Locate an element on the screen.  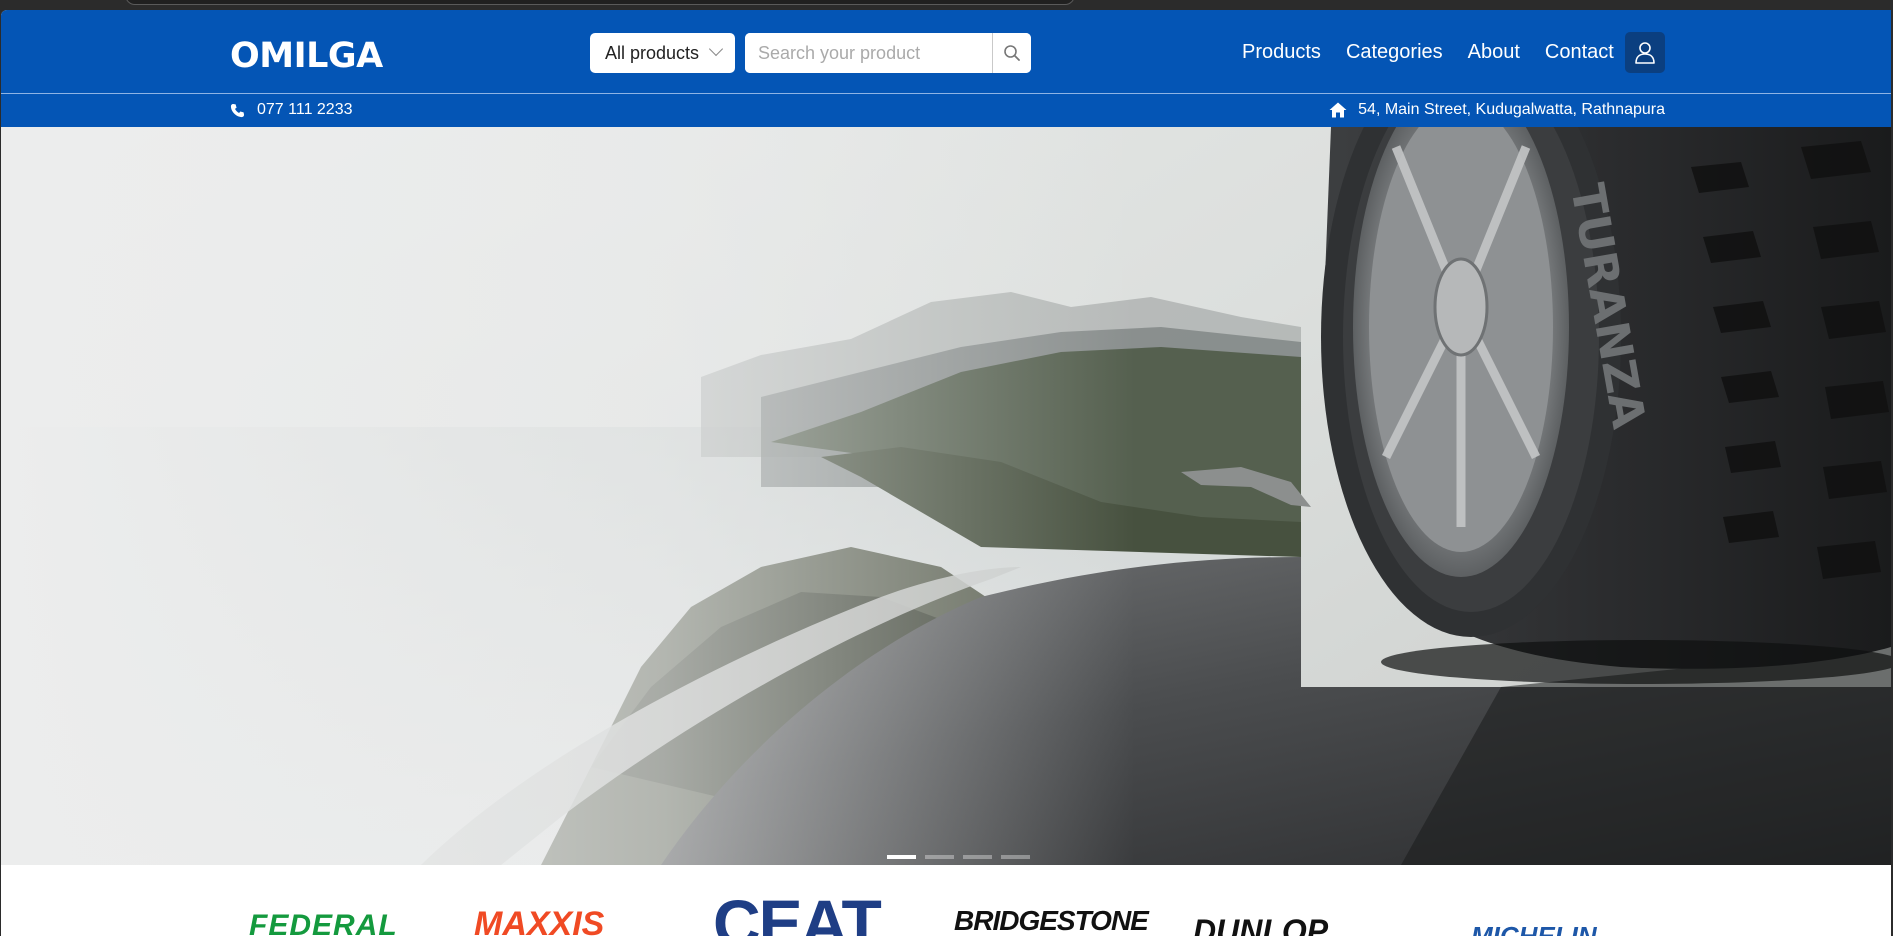
phone-number: 077 111 2233 is located at coordinates (305, 109).